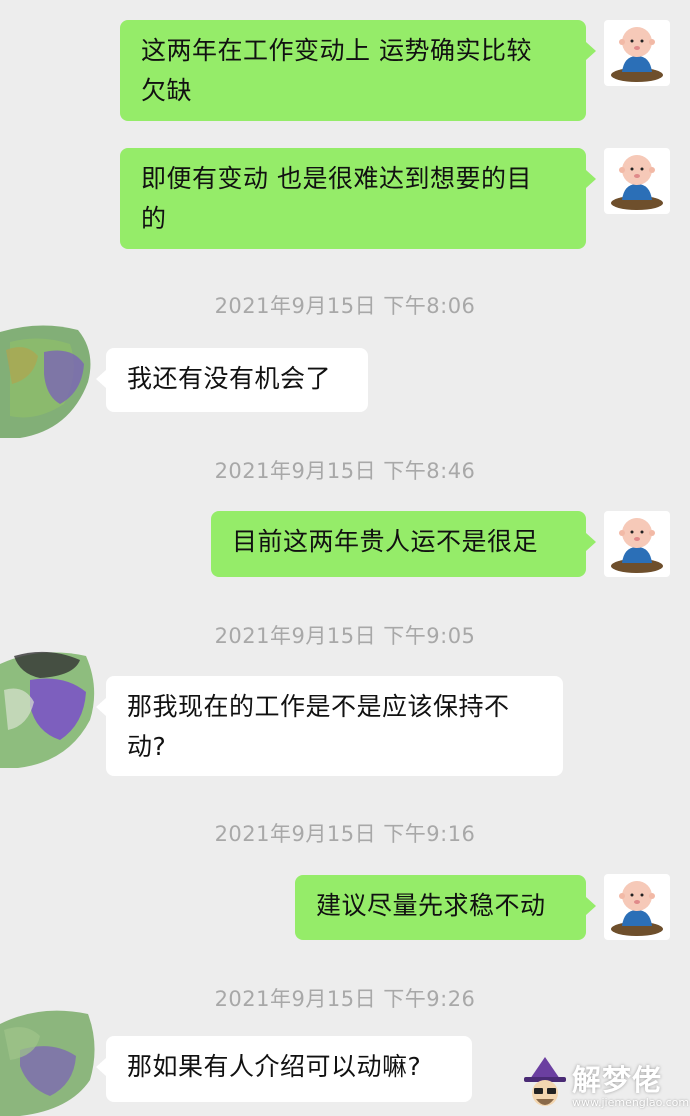 This screenshot has width=690, height=1116. I want to click on message-bubble-incoming: 我还有没有机会了, so click(232, 380).